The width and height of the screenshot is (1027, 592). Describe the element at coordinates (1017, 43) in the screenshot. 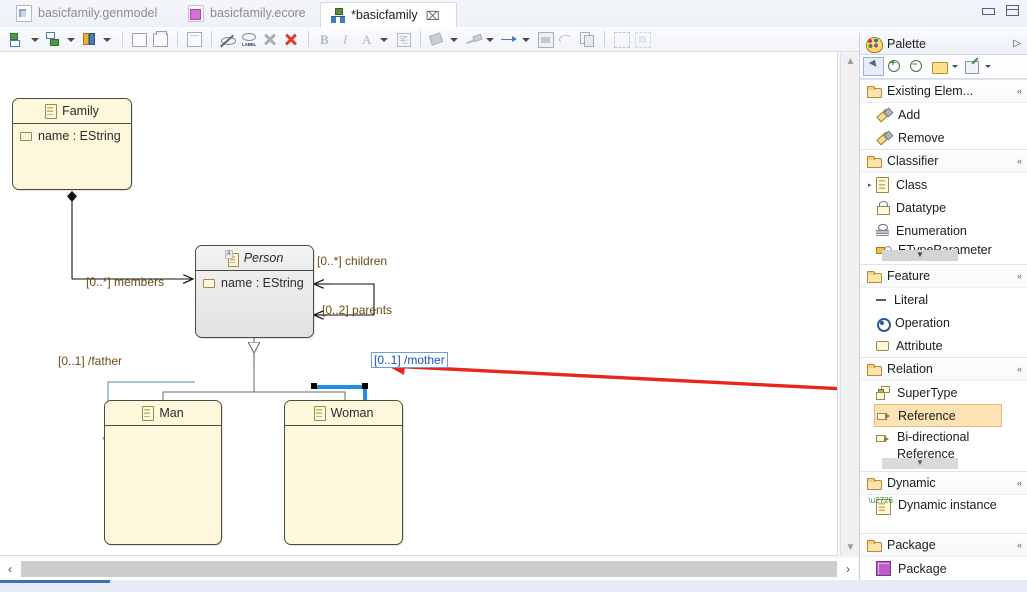

I see `palette-pin-icon: ▷` at that location.